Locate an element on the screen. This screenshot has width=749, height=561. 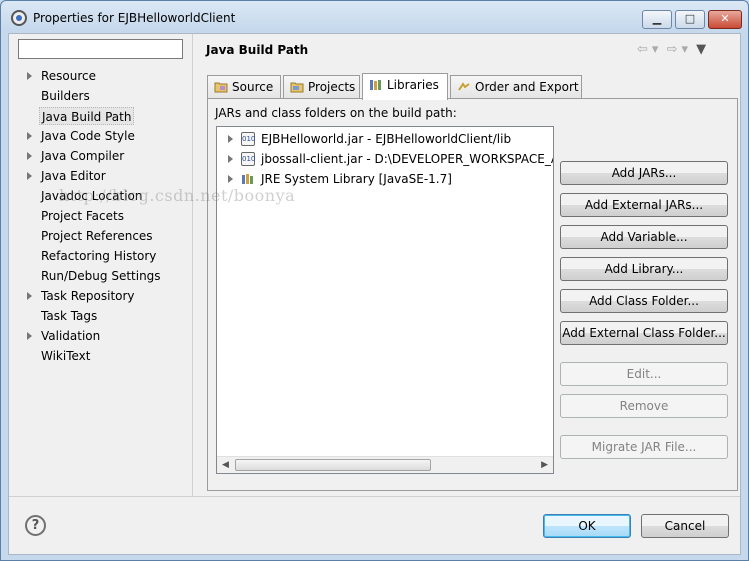
nav-item-java-build-path: Java Build Path is located at coordinates (87, 116).